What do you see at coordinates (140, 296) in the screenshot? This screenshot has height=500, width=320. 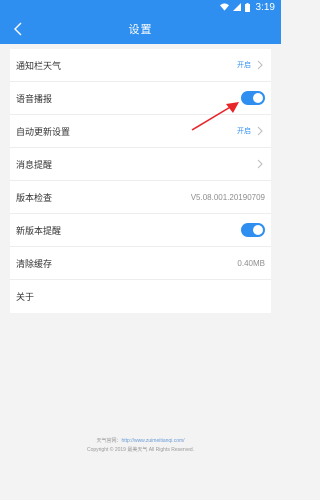 I see `setting-about: 关于` at bounding box center [140, 296].